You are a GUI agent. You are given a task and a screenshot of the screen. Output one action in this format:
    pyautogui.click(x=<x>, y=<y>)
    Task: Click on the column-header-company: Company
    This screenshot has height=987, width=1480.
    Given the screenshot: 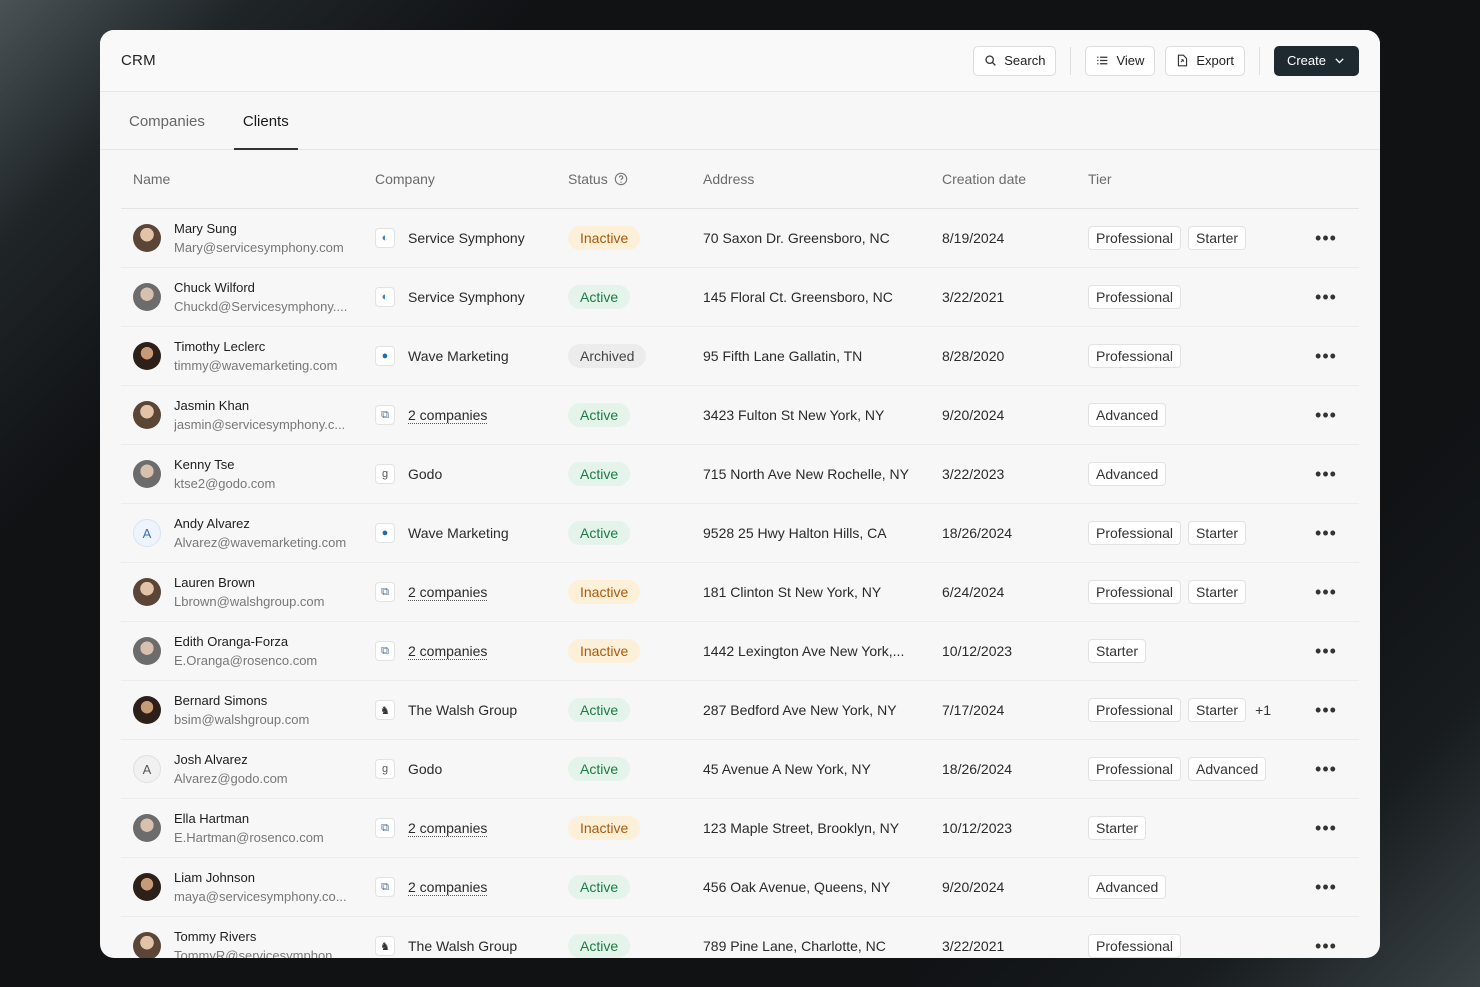 What is the action you would take?
    pyautogui.click(x=471, y=179)
    